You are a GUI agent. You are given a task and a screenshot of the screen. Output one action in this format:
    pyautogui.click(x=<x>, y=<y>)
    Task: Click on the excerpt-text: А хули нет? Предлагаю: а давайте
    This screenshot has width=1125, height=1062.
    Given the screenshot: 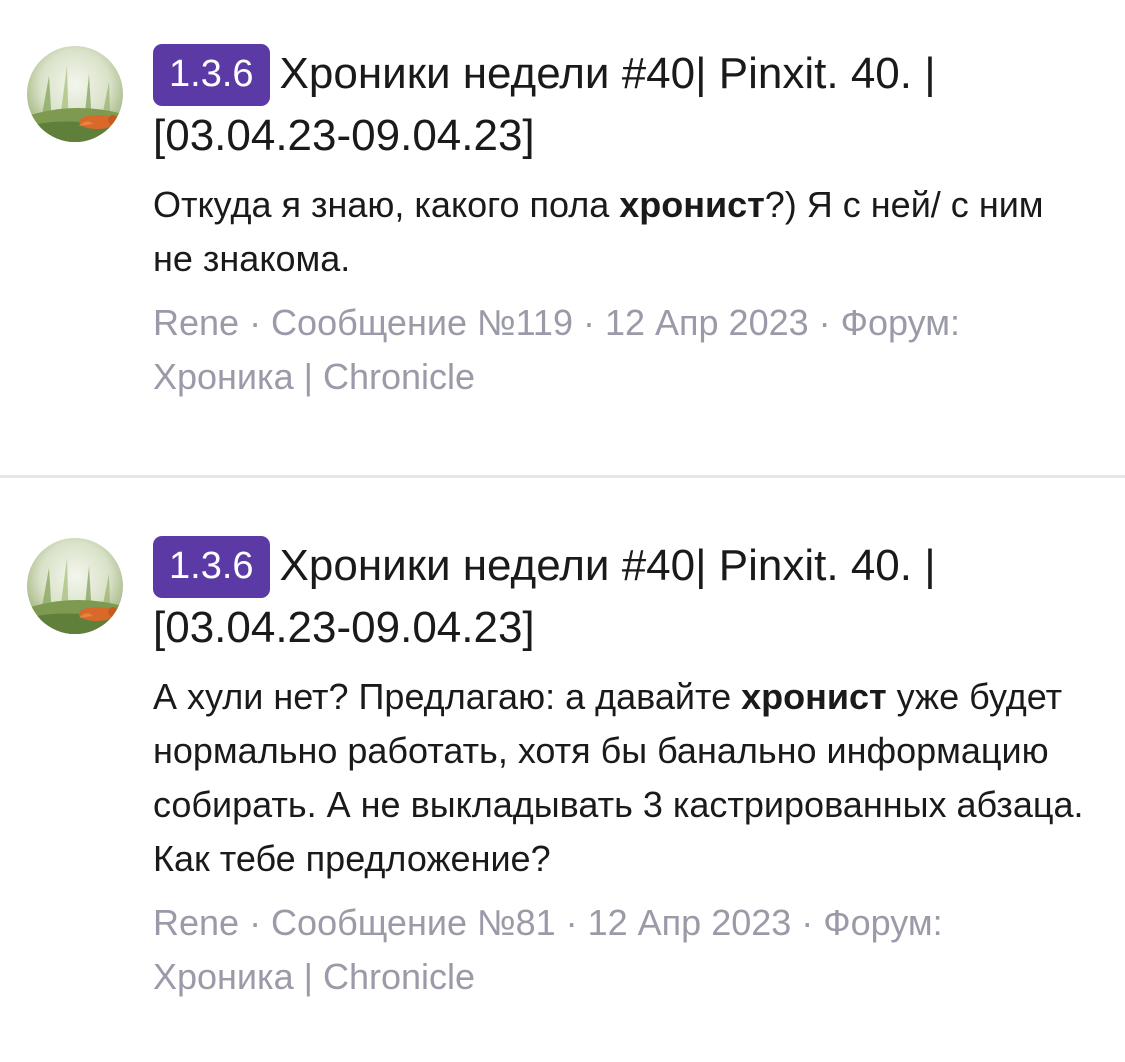 What is the action you would take?
    pyautogui.click(x=447, y=696)
    